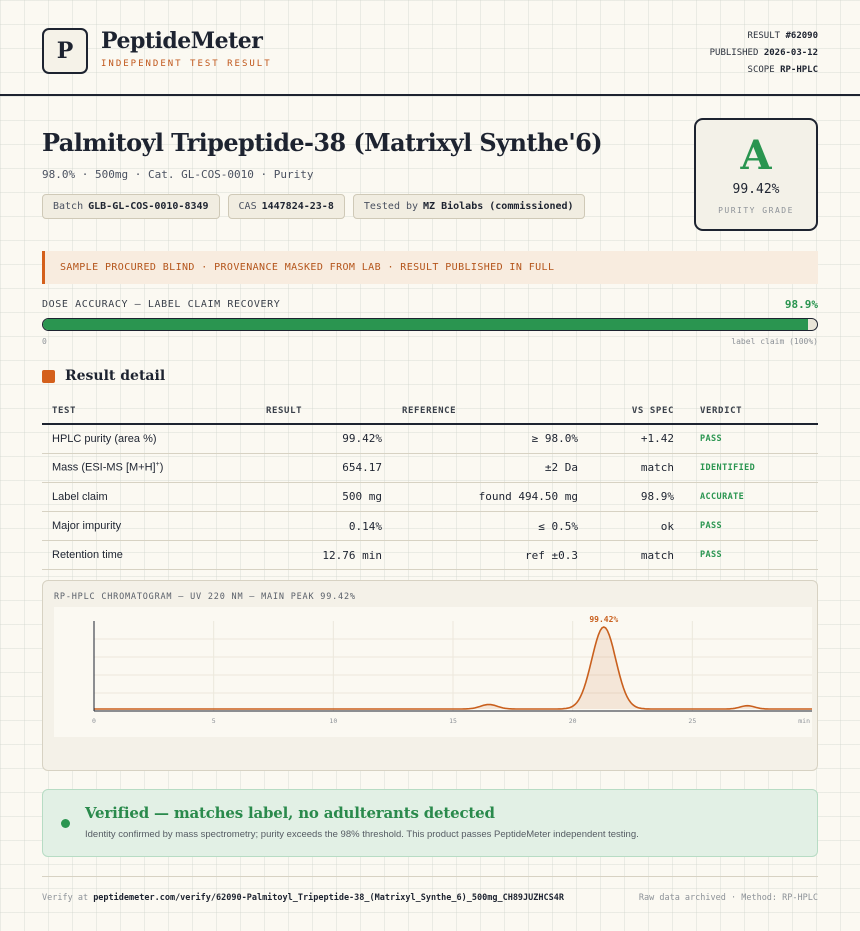 The height and width of the screenshot is (931, 860). Describe the element at coordinates (751, 497) in the screenshot. I see `cell-verdict: ACCURATE` at that location.